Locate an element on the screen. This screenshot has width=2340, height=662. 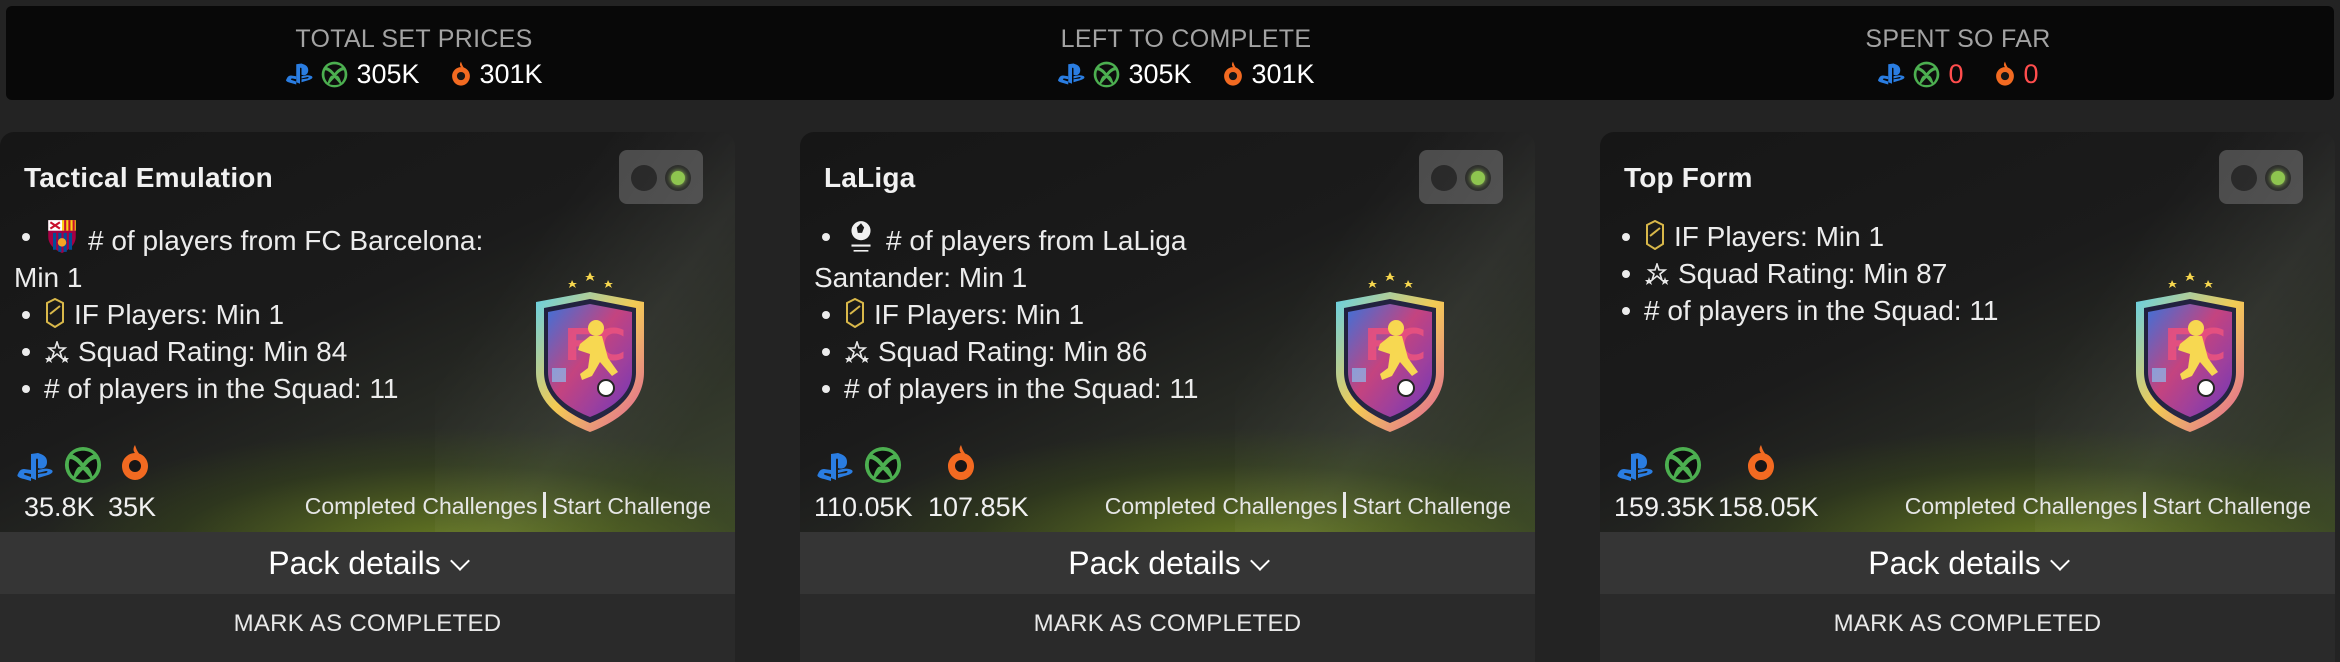
console-price-group: 0 is located at coordinates (1920, 74).